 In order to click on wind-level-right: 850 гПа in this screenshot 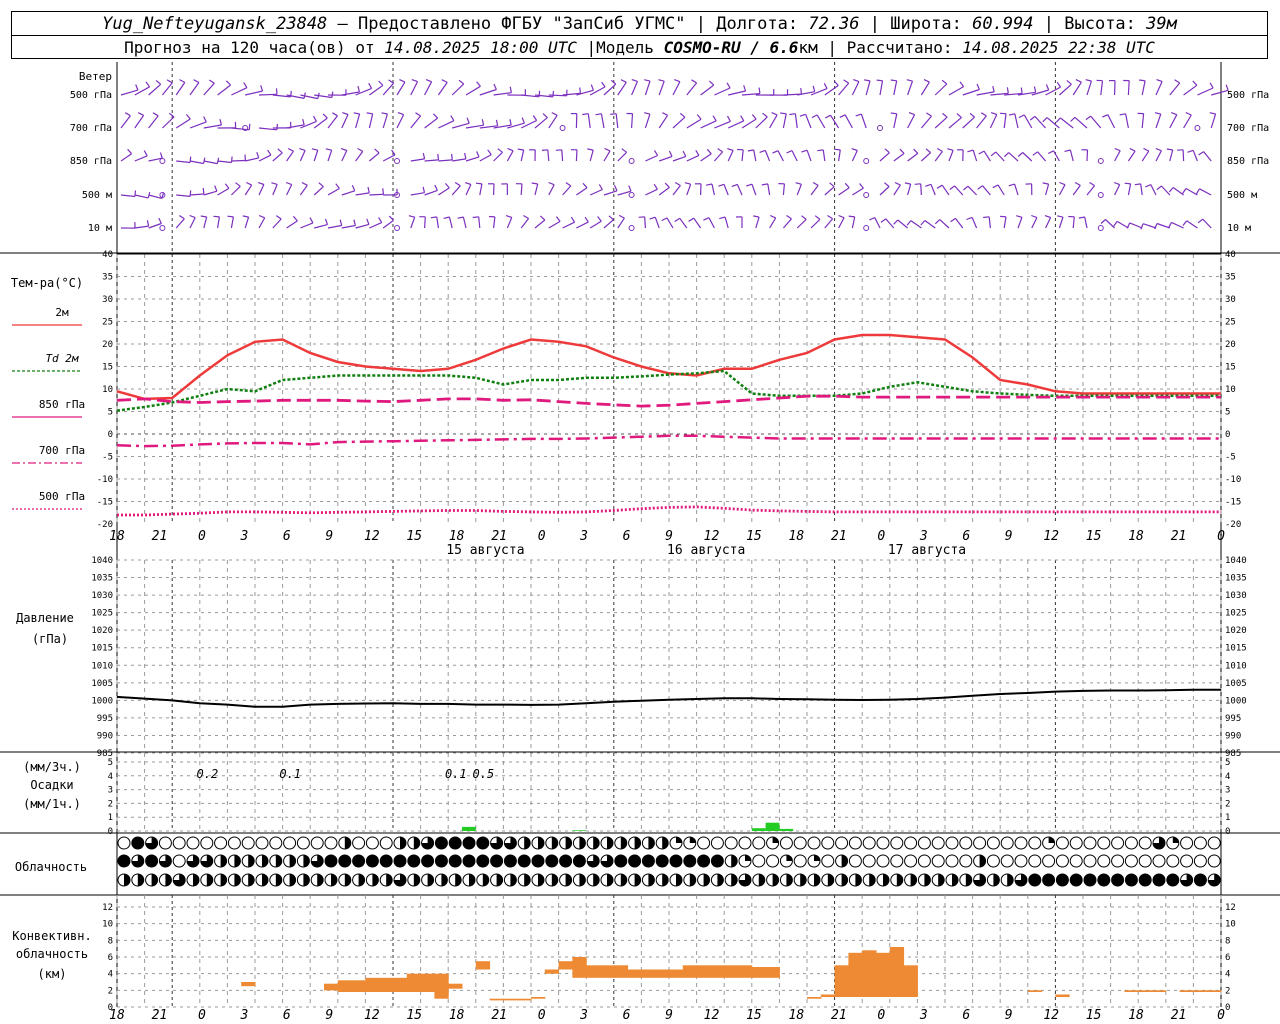, I will do `click(1248, 161)`.